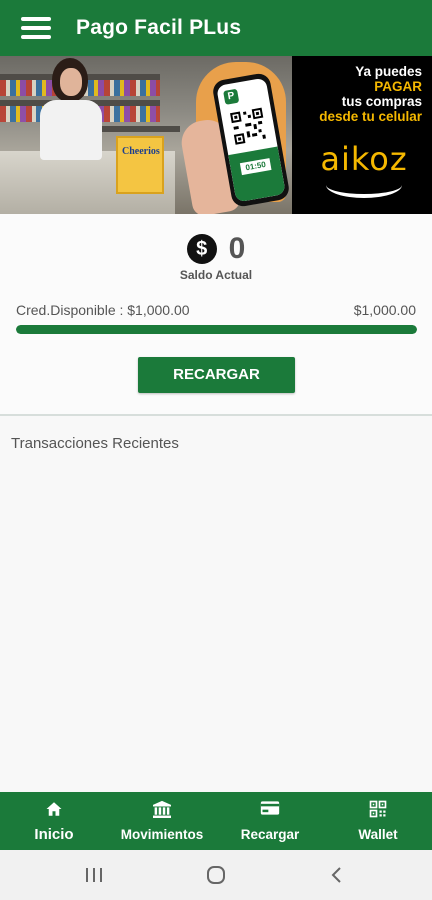  Describe the element at coordinates (364, 185) in the screenshot. I see `aikoz-smile-logo` at that location.